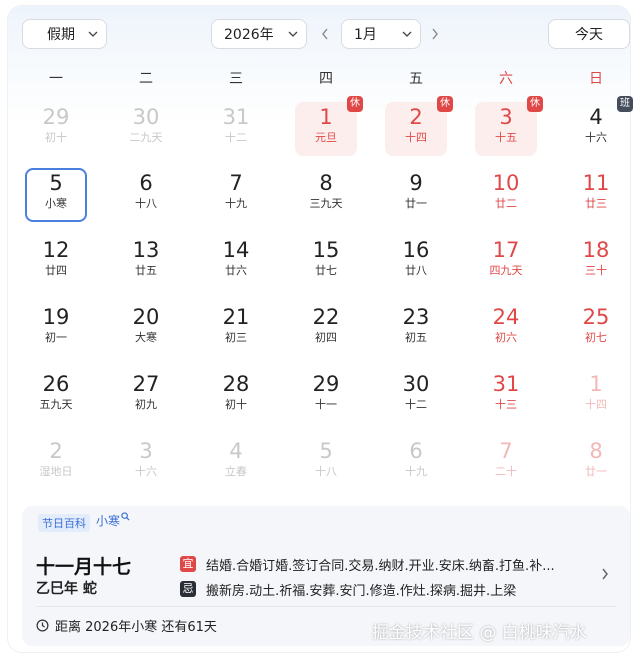  Describe the element at coordinates (416, 79) in the screenshot. I see `weekday-label: 五` at that location.